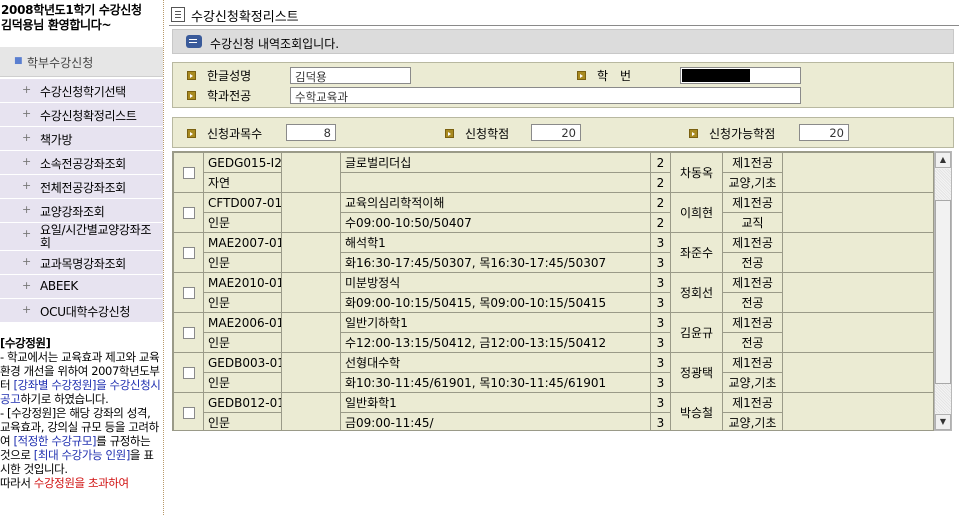  I want to click on sidebar-item-label: 수강신청학기선택, so click(83, 92).